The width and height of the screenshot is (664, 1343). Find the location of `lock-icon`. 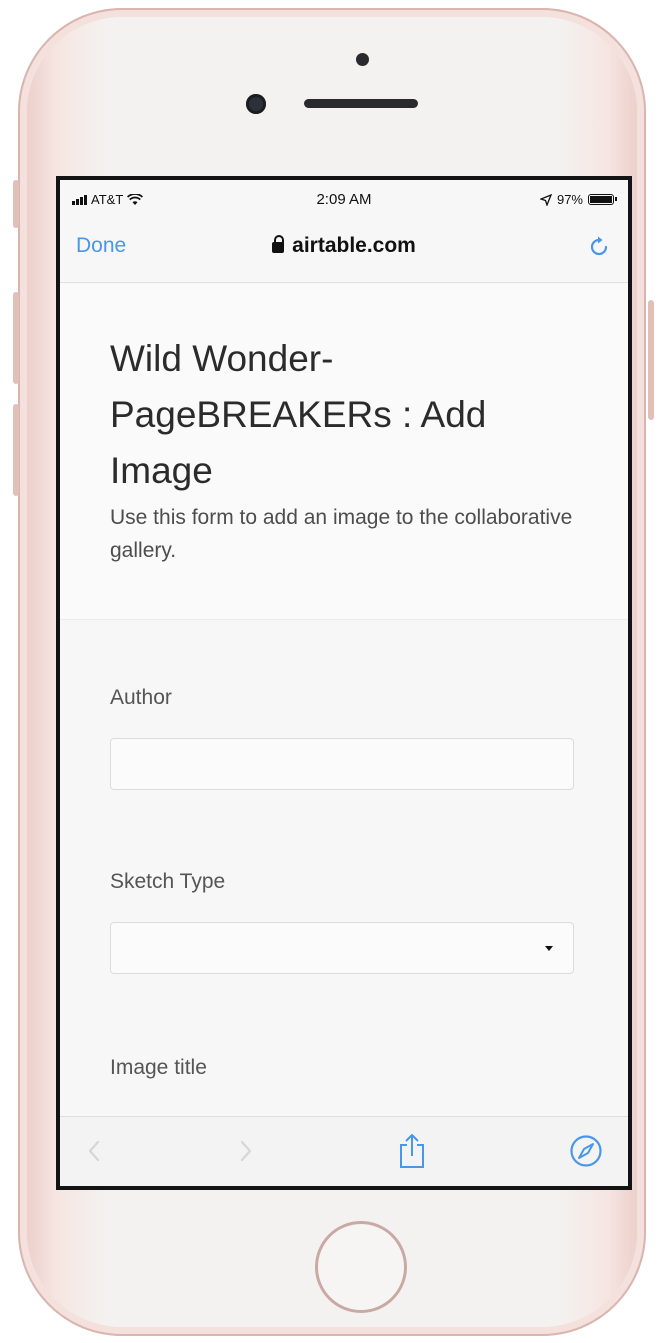

lock-icon is located at coordinates (278, 244).